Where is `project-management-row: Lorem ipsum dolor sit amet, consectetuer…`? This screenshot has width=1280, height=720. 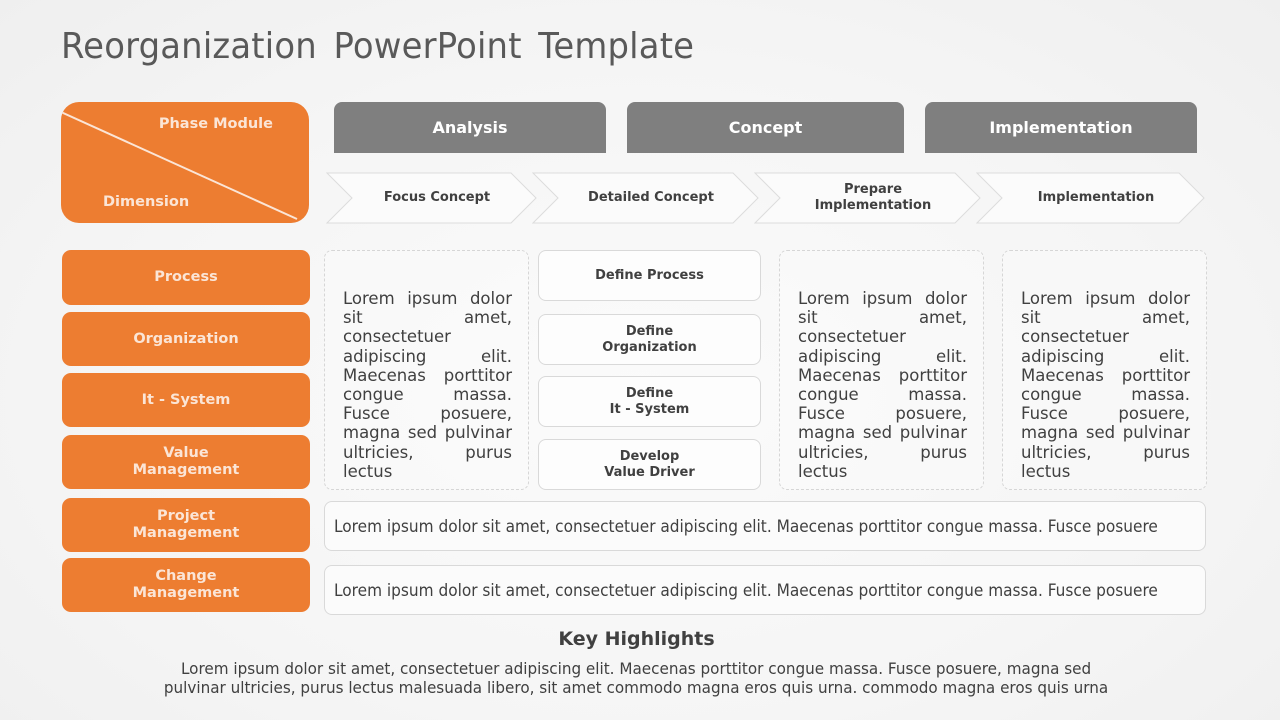
project-management-row: Lorem ipsum dolor sit amet, consectetuer… is located at coordinates (765, 526).